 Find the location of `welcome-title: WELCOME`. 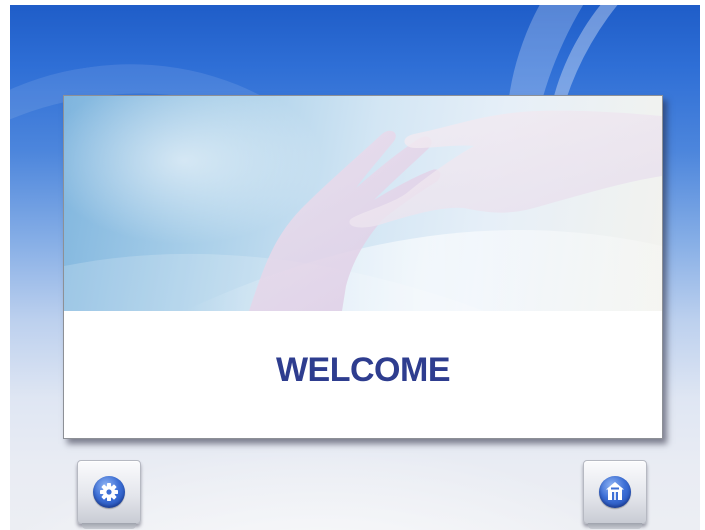

welcome-title: WELCOME is located at coordinates (363, 370).